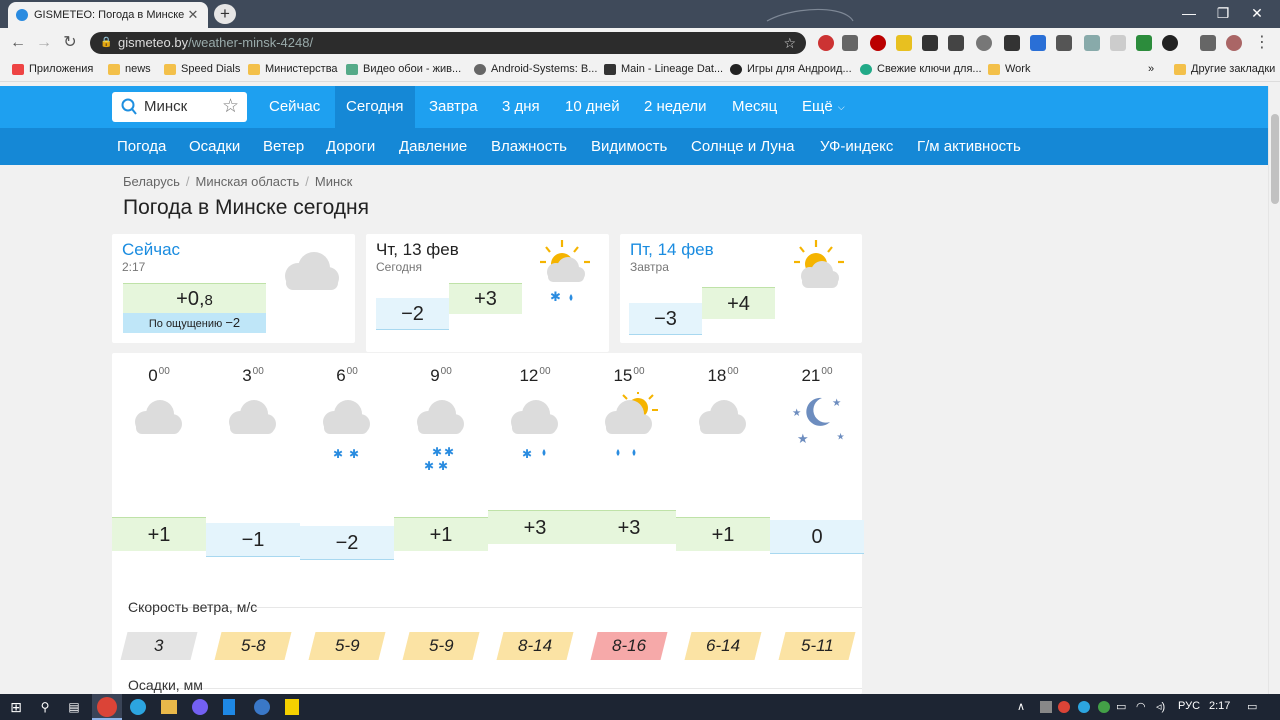 Image resolution: width=1280 pixels, height=720 pixels. Describe the element at coordinates (969, 146) in the screenshot. I see `subnav-geomagnetic: Г/м активность` at that location.